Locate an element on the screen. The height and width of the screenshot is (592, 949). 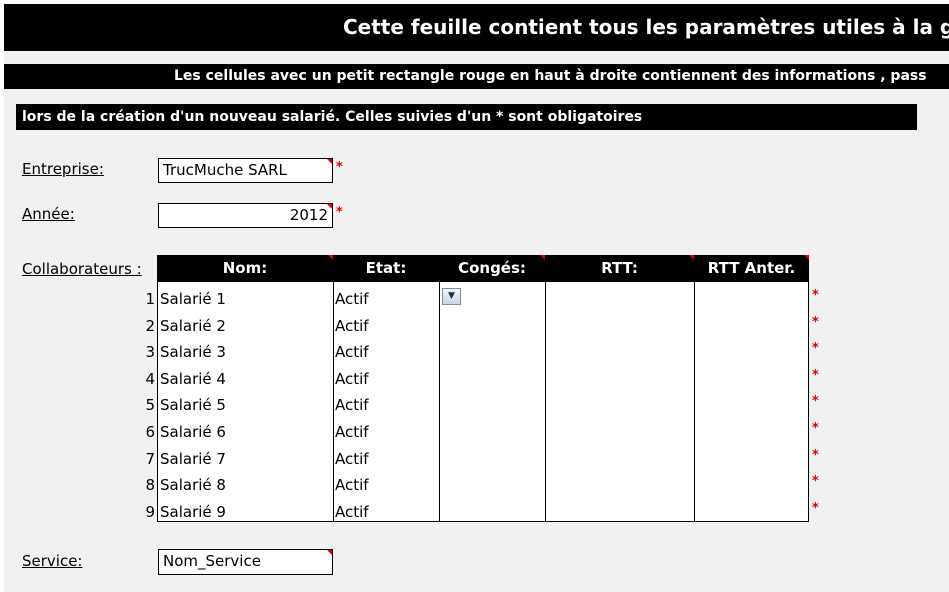
table-row: 1 Salarié 1 Actif * is located at coordinates (481, 299).